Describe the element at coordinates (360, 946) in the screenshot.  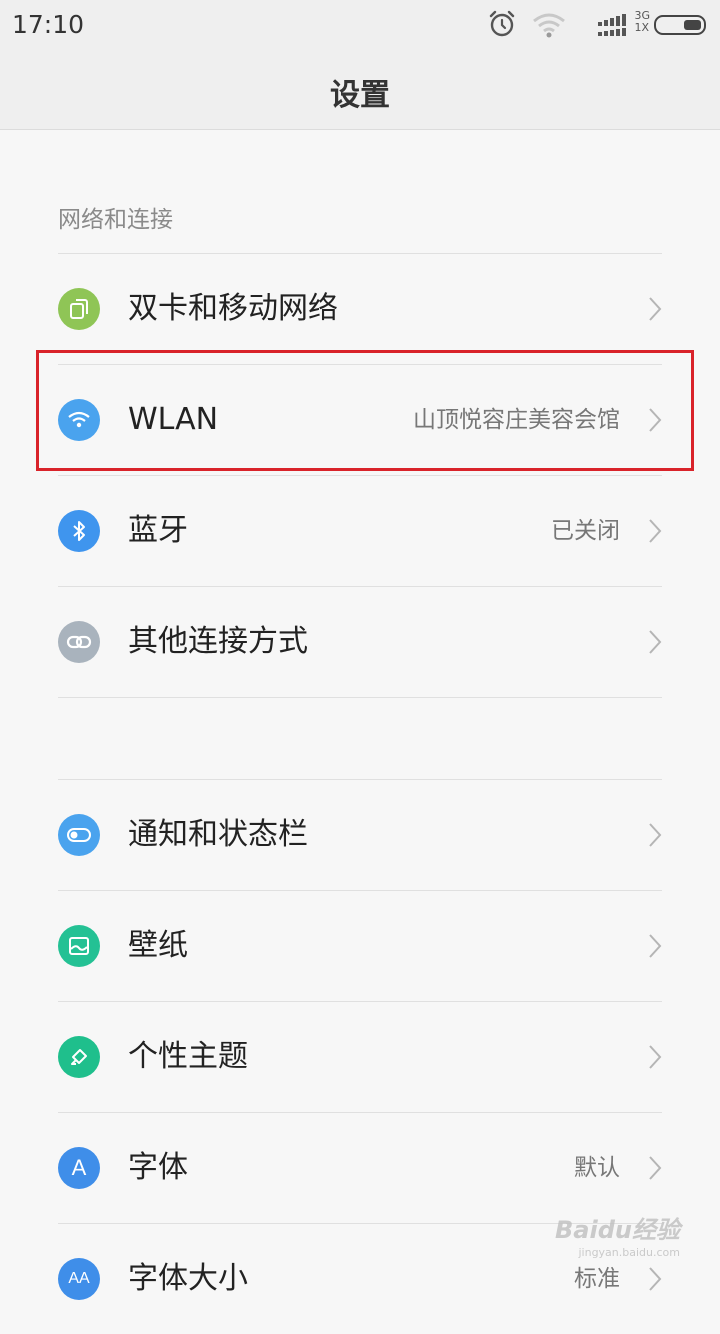
I see `settings-item-wallpaper: 壁纸` at that location.